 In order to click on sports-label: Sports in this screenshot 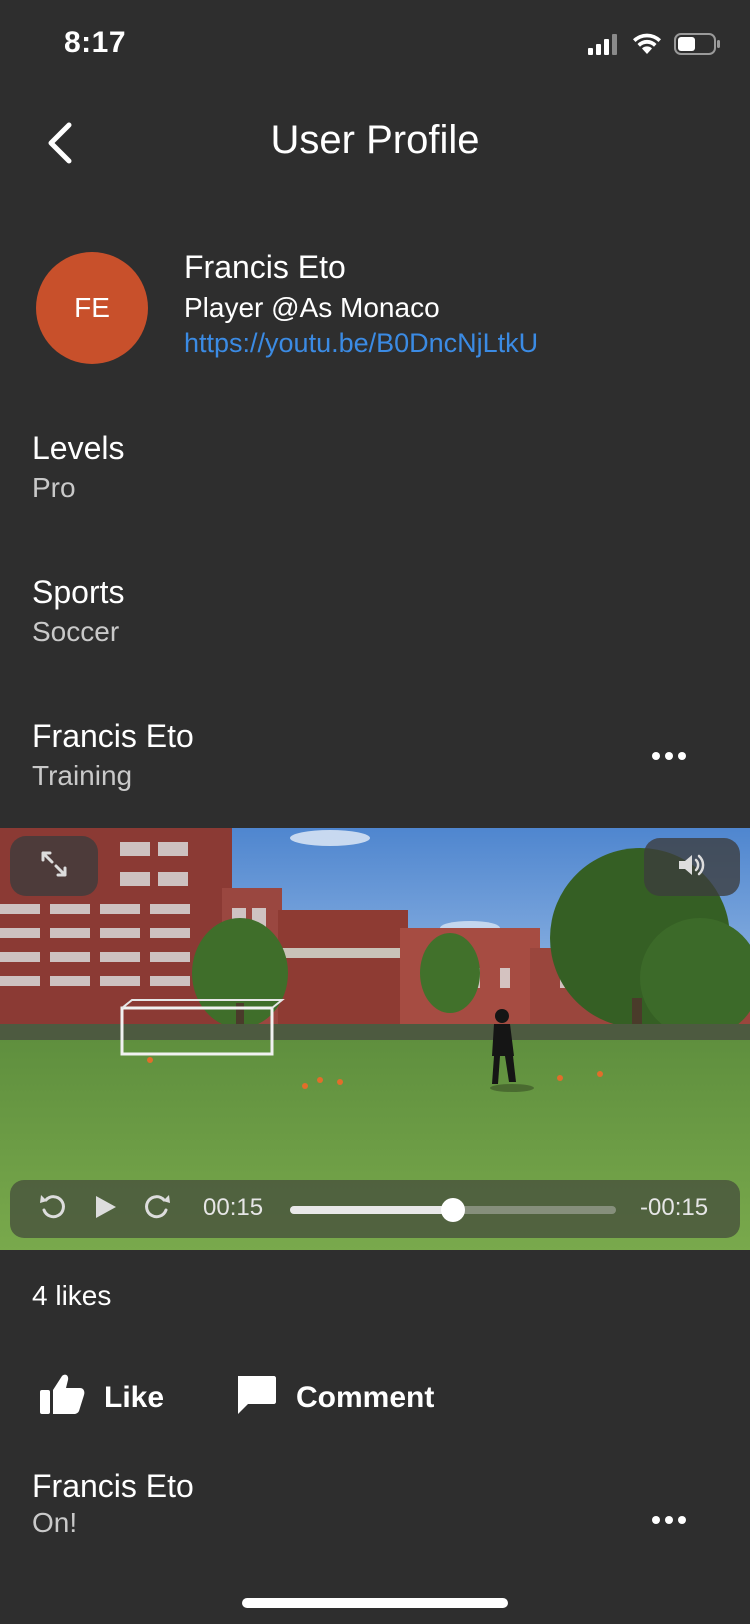, I will do `click(78, 592)`.